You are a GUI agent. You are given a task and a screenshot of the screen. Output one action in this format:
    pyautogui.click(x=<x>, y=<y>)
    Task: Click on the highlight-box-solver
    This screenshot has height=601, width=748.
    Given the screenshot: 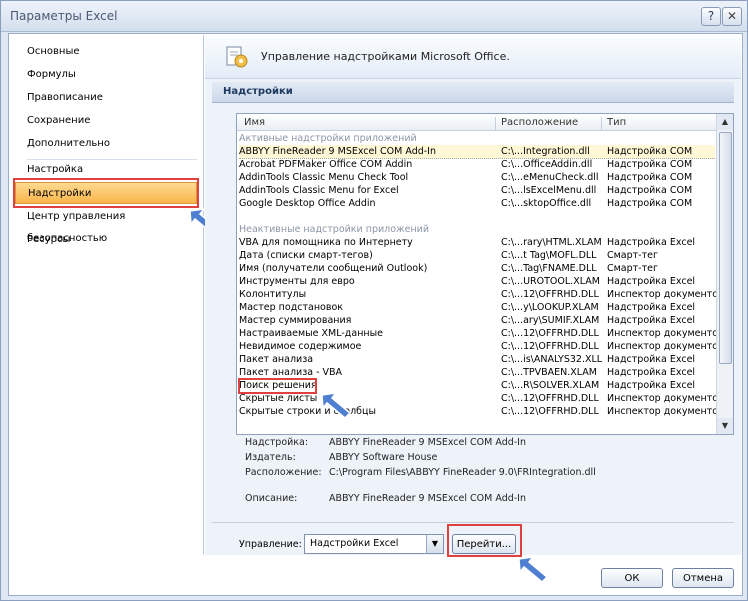 What is the action you would take?
    pyautogui.click(x=277, y=386)
    